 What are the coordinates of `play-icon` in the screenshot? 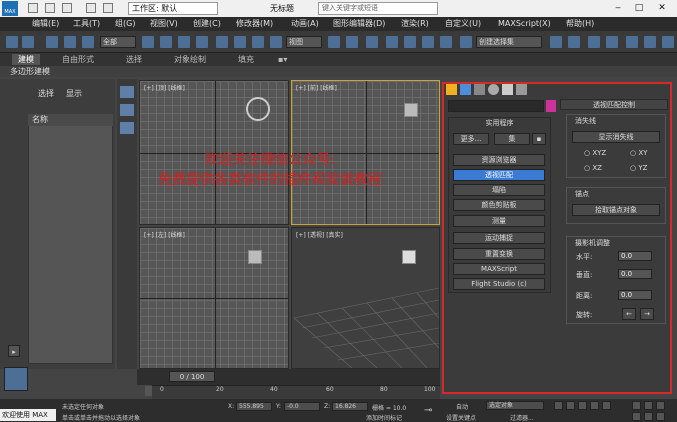 It's located at (582, 405).